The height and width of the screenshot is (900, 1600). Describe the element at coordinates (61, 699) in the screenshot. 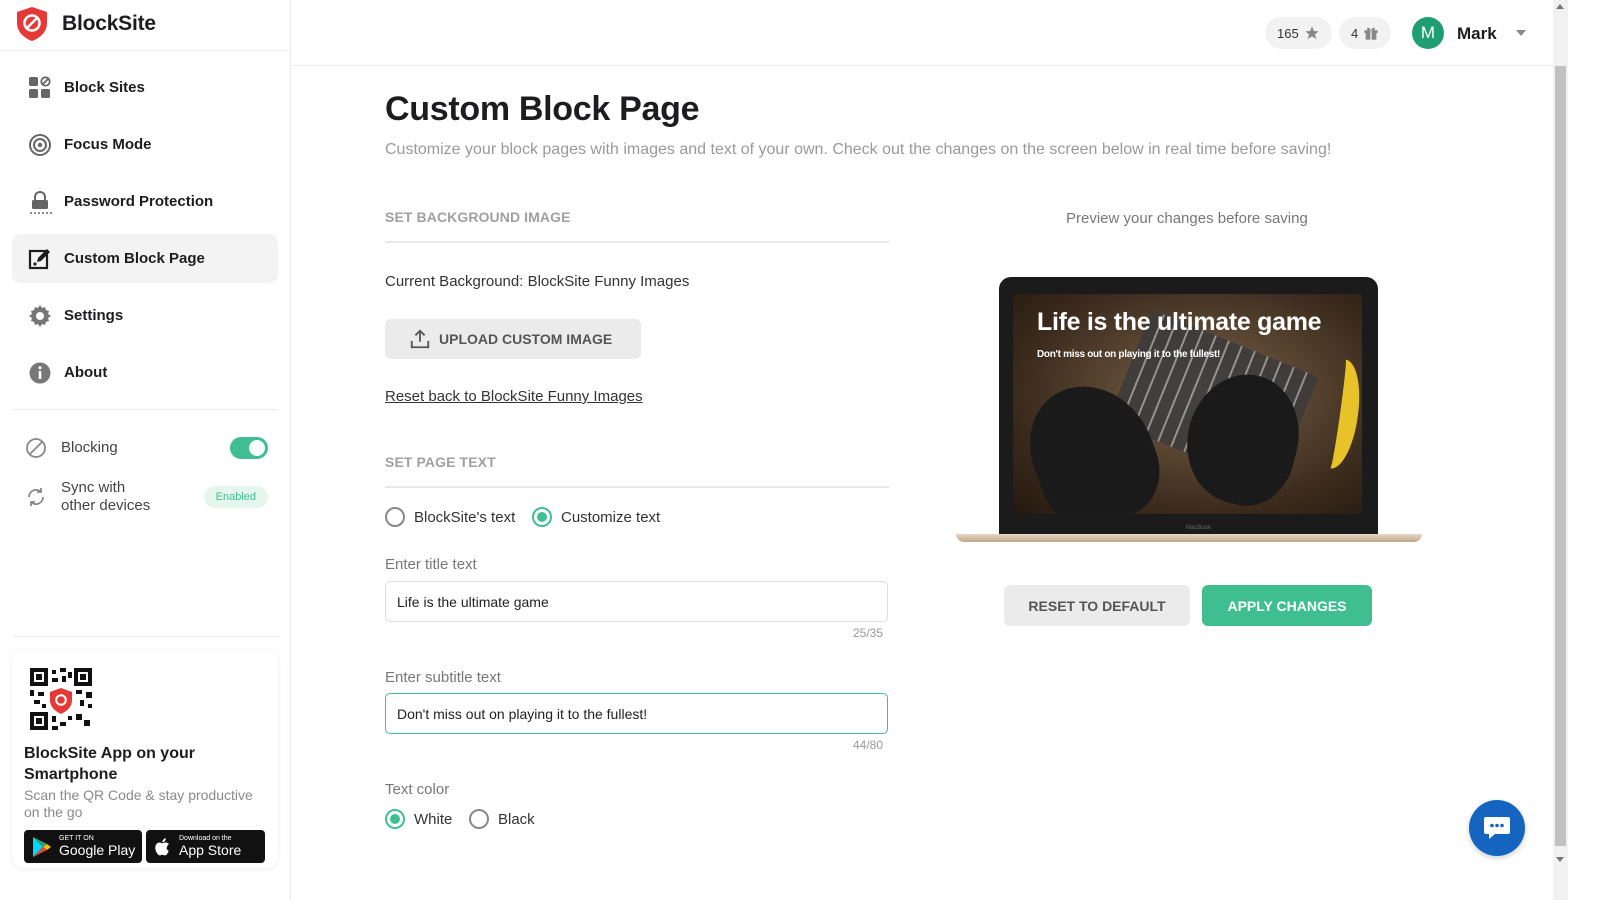

I see `qr-code-icon` at that location.